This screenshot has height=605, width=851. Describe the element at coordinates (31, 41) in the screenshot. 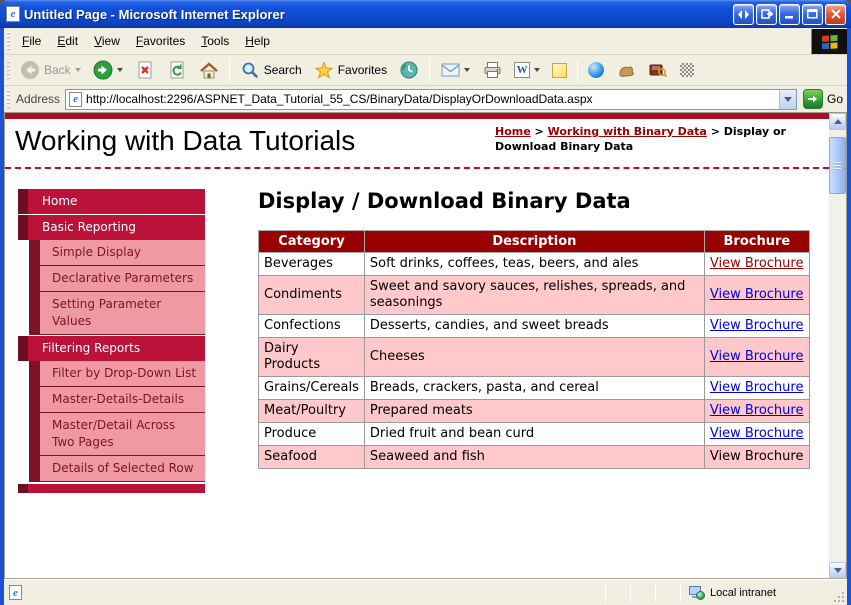

I see `menu-file: File` at that location.